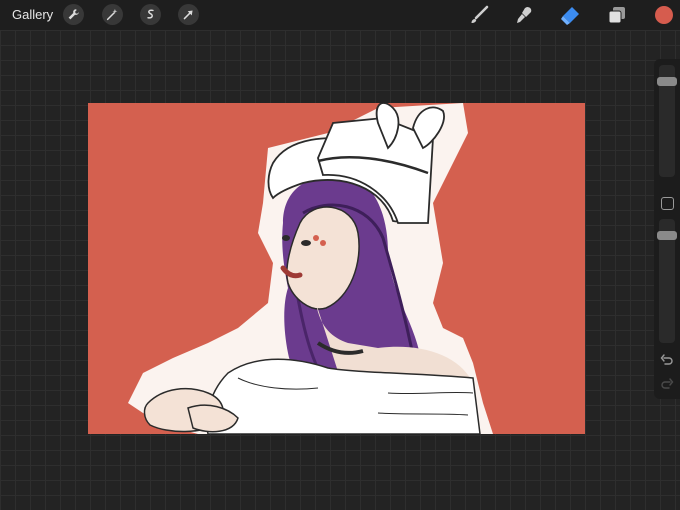  Describe the element at coordinates (667, 235) in the screenshot. I see `opacity-knob` at that location.